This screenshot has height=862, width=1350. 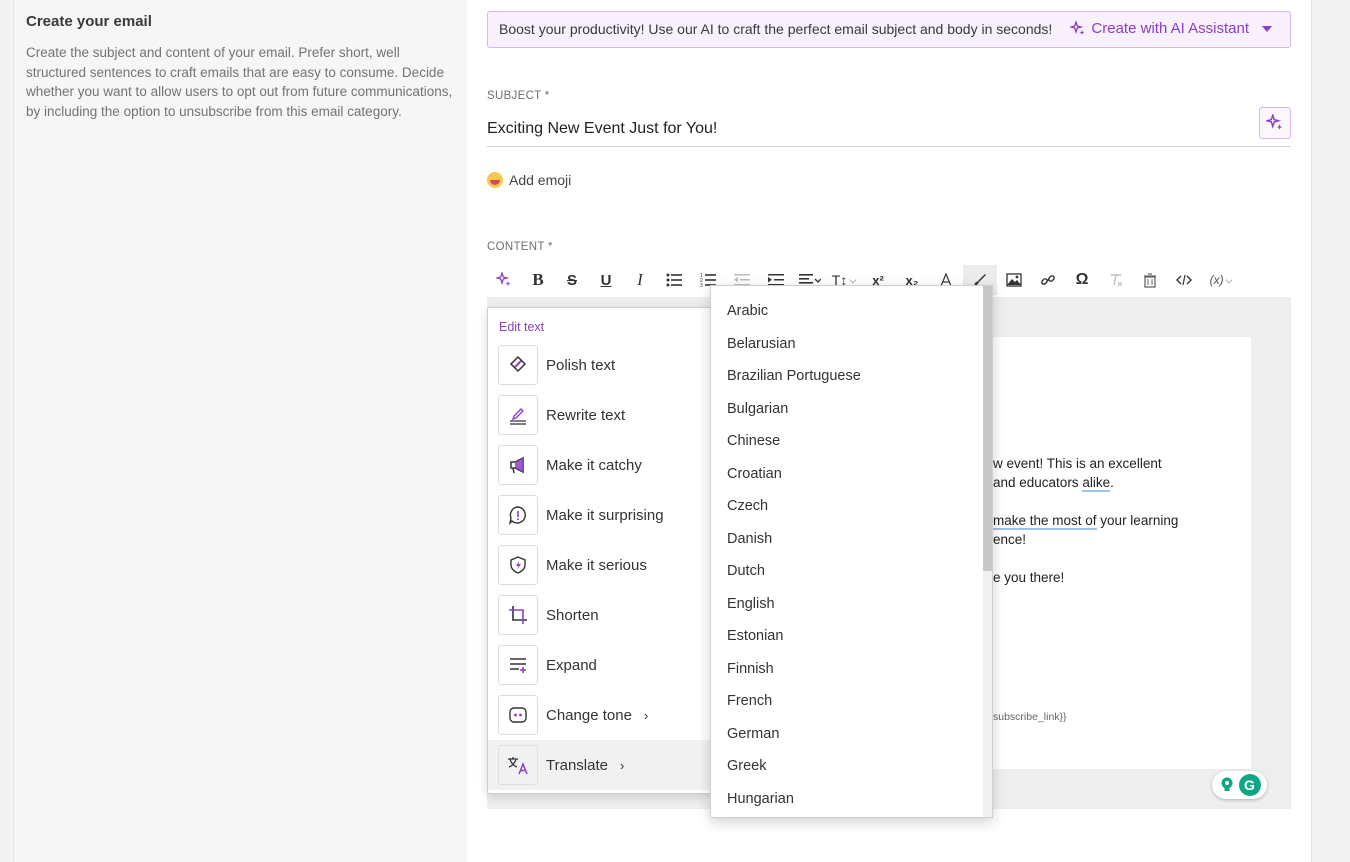 What do you see at coordinates (848, 311) in the screenshot?
I see `language-option-arabic: Arabic` at bounding box center [848, 311].